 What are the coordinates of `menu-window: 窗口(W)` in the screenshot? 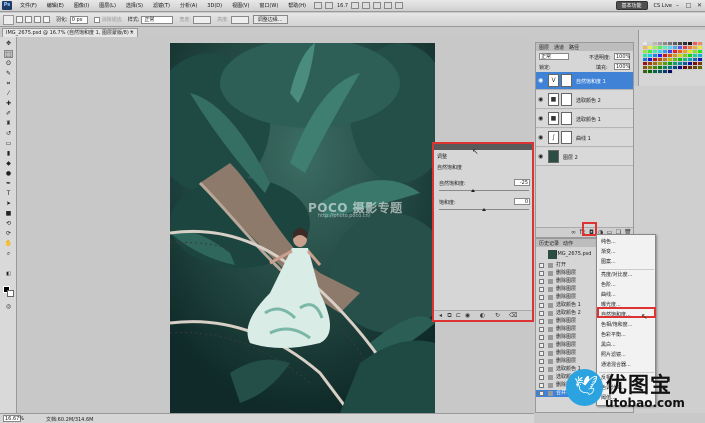 It's located at (268, 6).